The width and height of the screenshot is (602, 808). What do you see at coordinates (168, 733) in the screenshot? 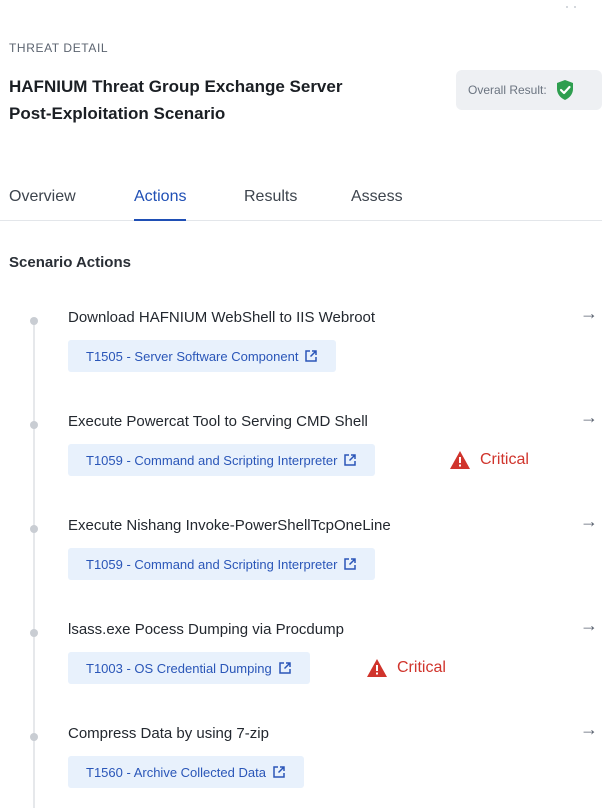
I see `action-name: Compress Data by using 7-zip` at bounding box center [168, 733].